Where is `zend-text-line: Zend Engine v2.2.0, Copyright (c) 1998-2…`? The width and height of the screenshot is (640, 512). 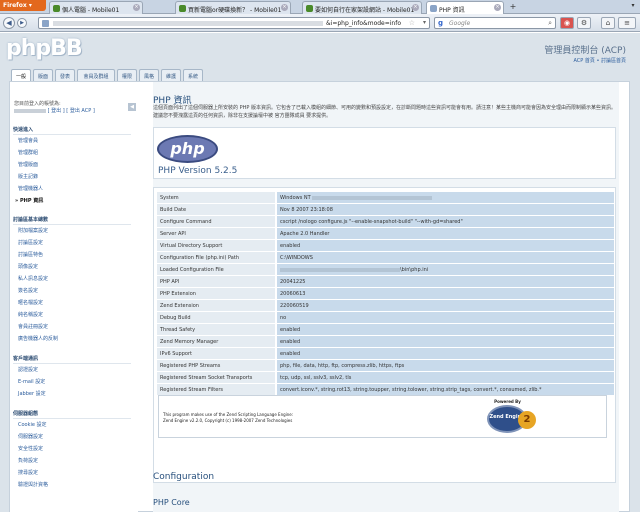
zend-text-line: Zend Engine v2.2.0, Copyright (c) 1998-2… is located at coordinates (228, 420).